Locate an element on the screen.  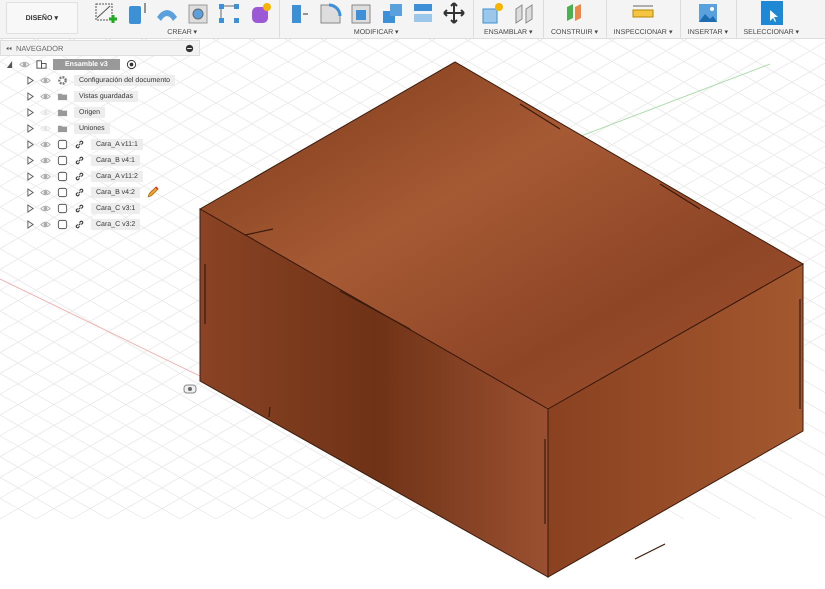
gear-icon is located at coordinates (62, 80).